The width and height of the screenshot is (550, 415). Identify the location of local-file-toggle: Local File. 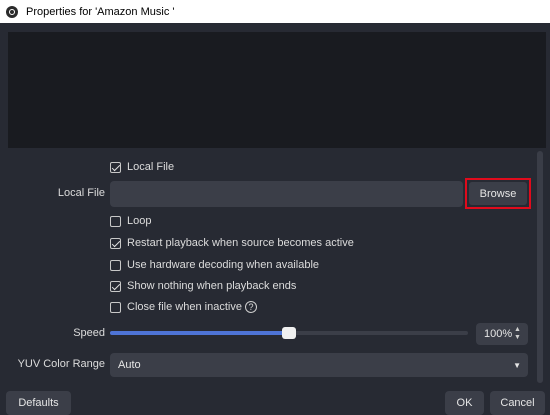
(142, 167).